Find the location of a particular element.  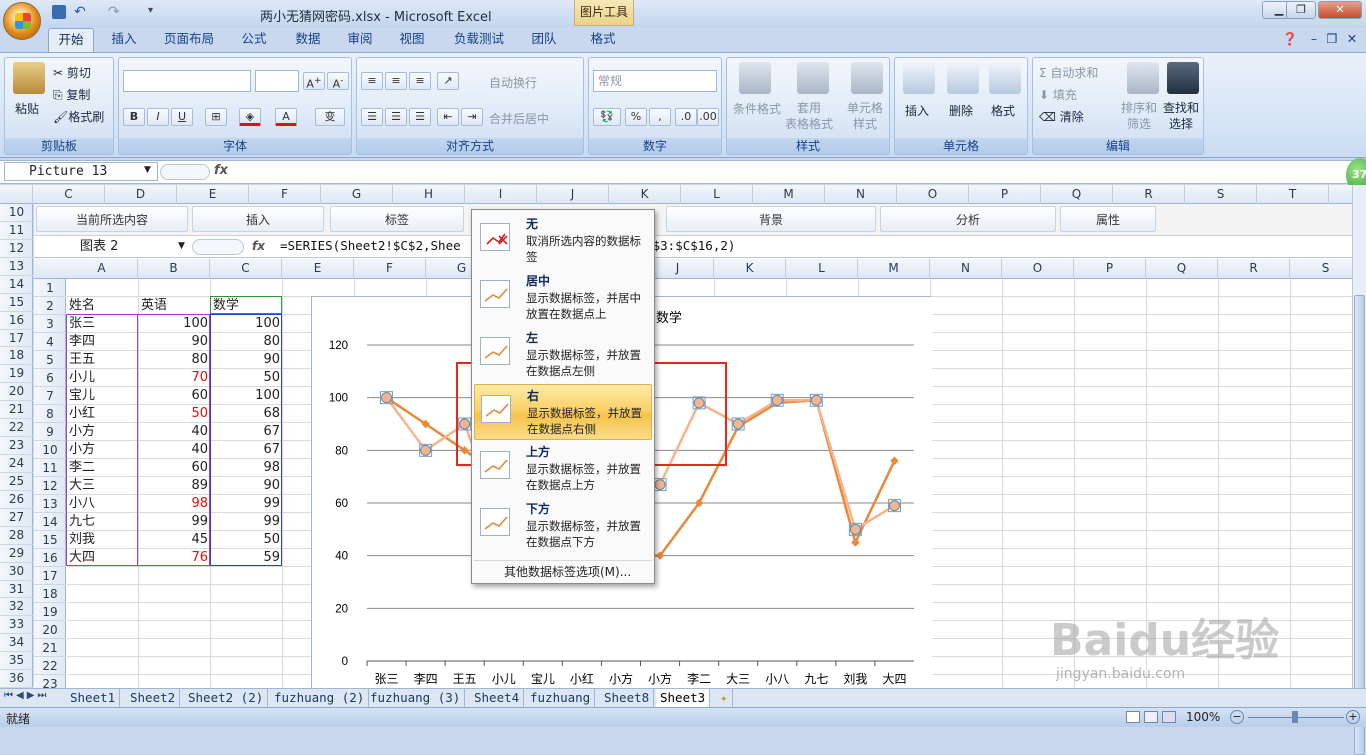

inner-row-header: 3 is located at coordinates (50, 324).